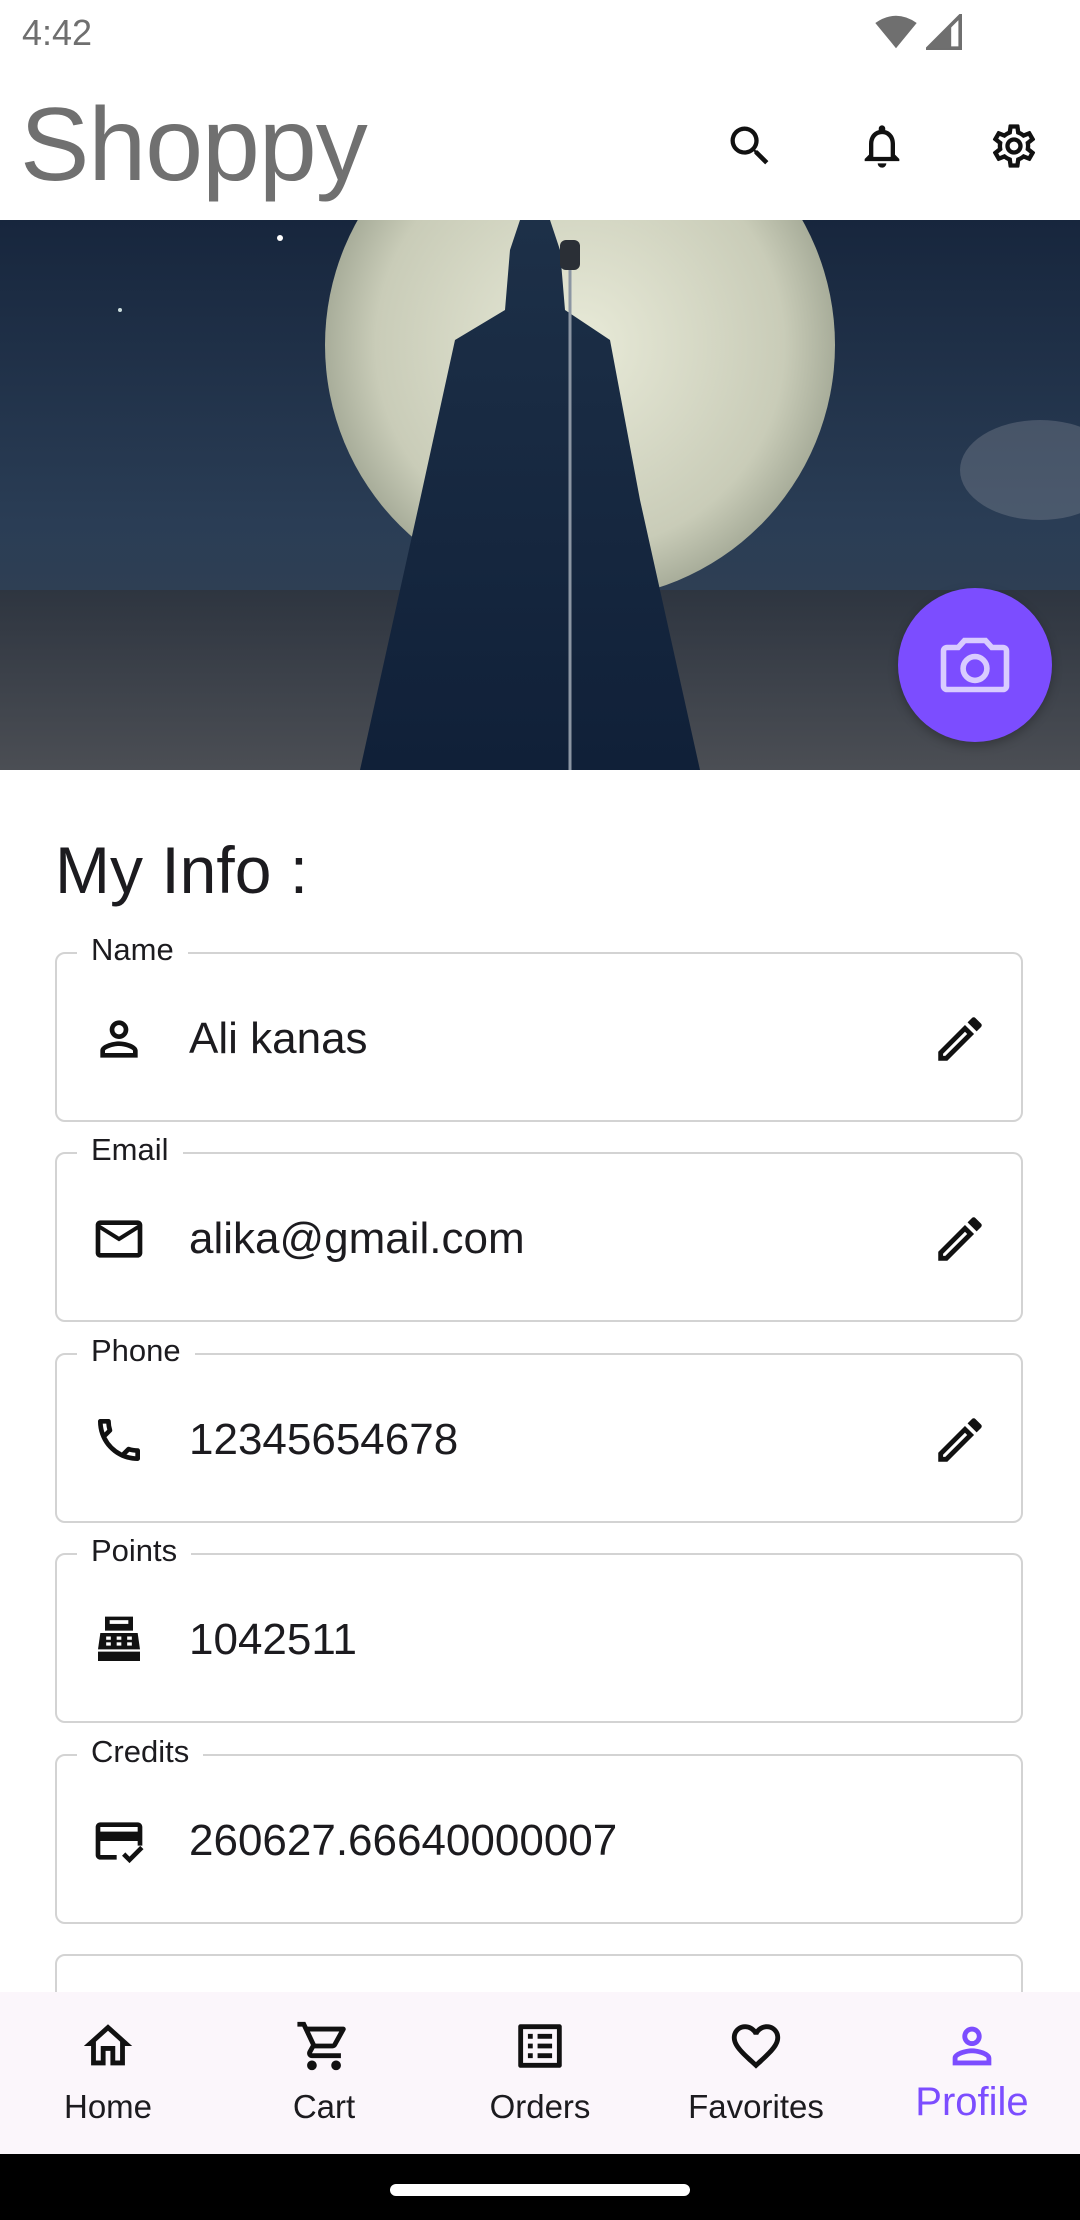  What do you see at coordinates (357, 1238) in the screenshot?
I see `email-field-value: alika@gmail.com` at bounding box center [357, 1238].